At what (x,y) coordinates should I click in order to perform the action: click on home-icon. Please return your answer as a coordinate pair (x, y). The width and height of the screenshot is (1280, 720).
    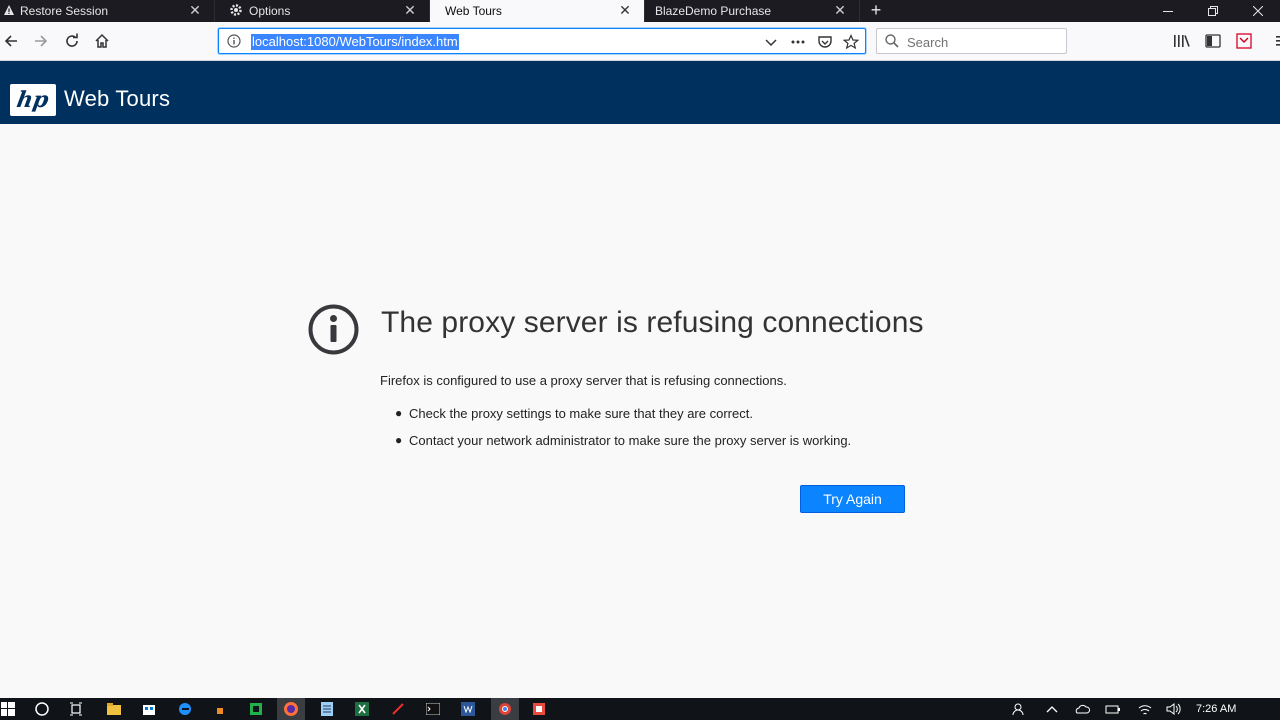
    Looking at the image, I should click on (102, 40).